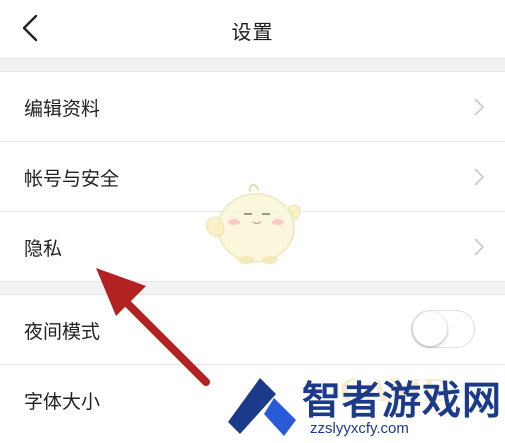  I want to click on page-title: 设置, so click(252, 32).